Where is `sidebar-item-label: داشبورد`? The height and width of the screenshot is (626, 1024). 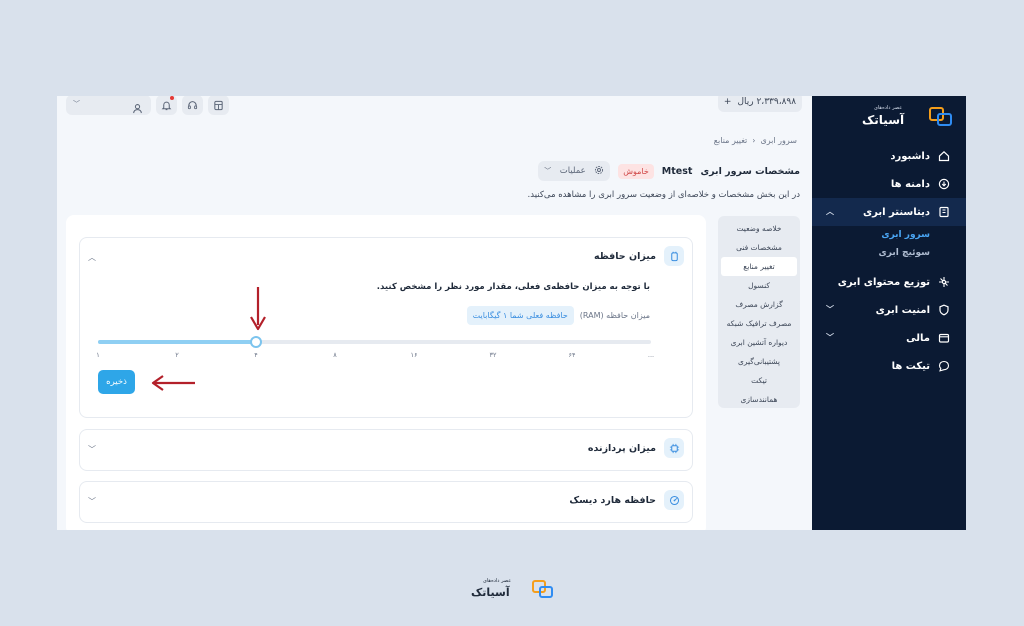 sidebar-item-label: داشبورد is located at coordinates (910, 156).